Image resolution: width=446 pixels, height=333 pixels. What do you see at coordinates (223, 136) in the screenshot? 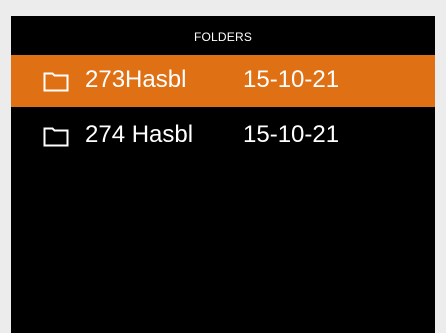
I see `folder-row-274-hasbl: 274 Hasbl 15-10-21` at bounding box center [223, 136].